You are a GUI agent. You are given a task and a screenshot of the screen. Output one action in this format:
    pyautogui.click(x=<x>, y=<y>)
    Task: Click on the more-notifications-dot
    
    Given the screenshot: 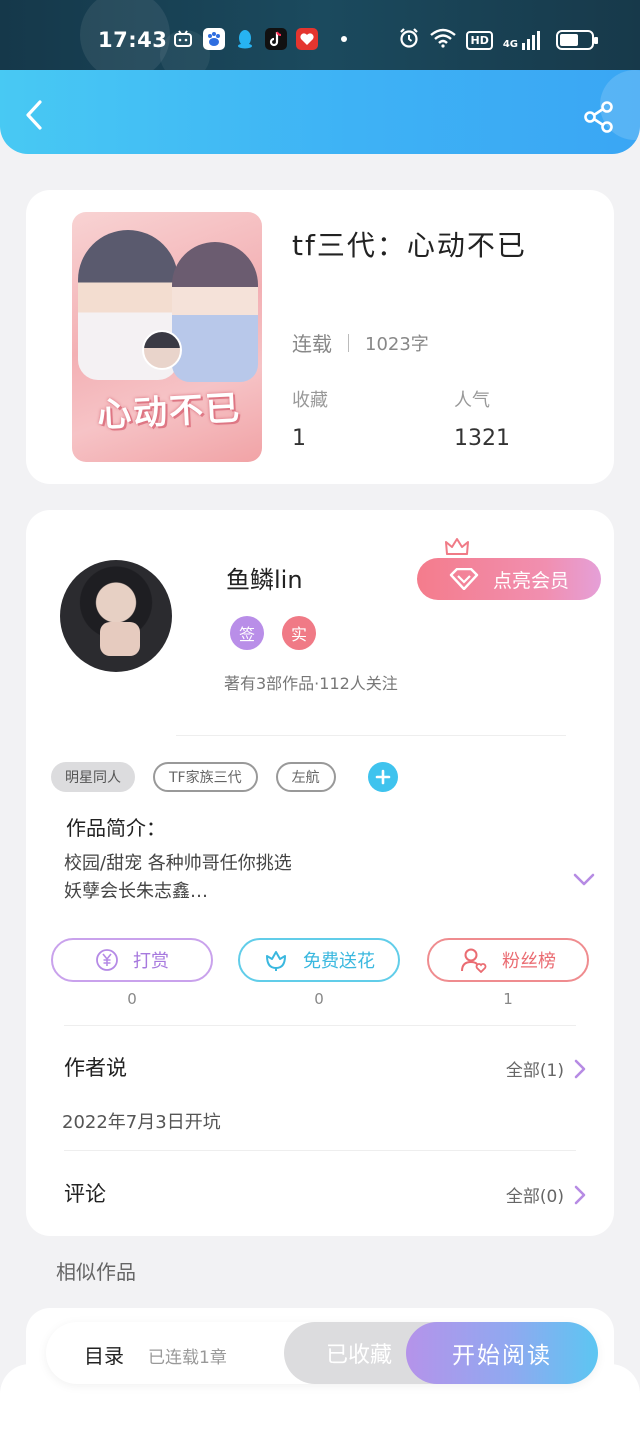 What is the action you would take?
    pyautogui.click(x=344, y=39)
    